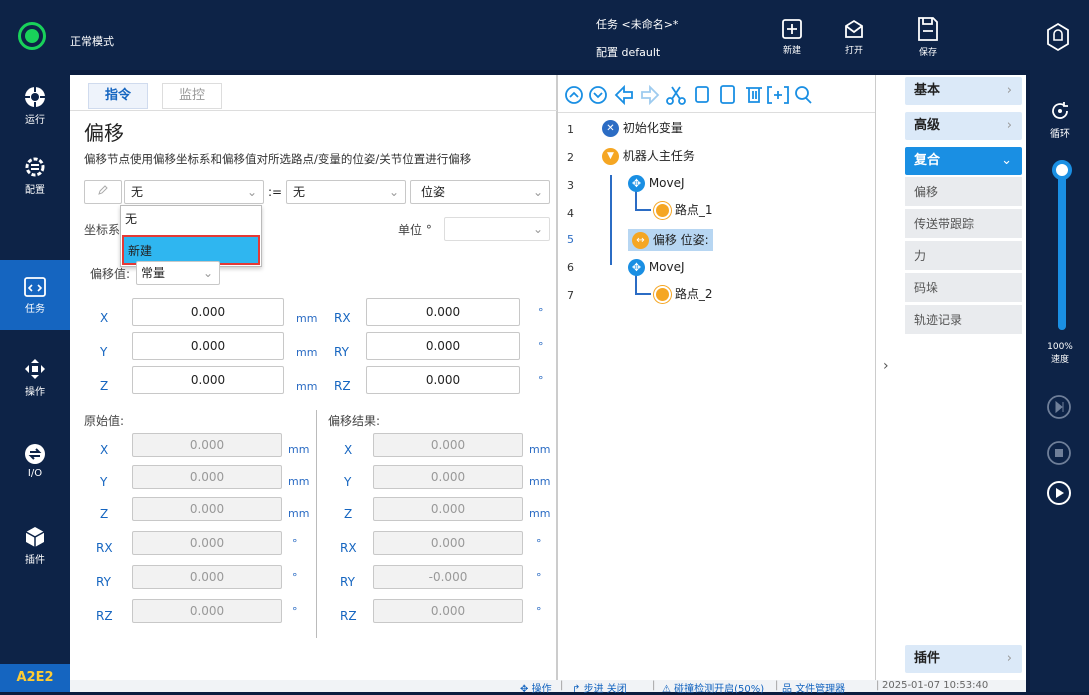 The height and width of the screenshot is (695, 1089). What do you see at coordinates (35, 377) in the screenshot?
I see `nav-operate: 操作` at bounding box center [35, 377].